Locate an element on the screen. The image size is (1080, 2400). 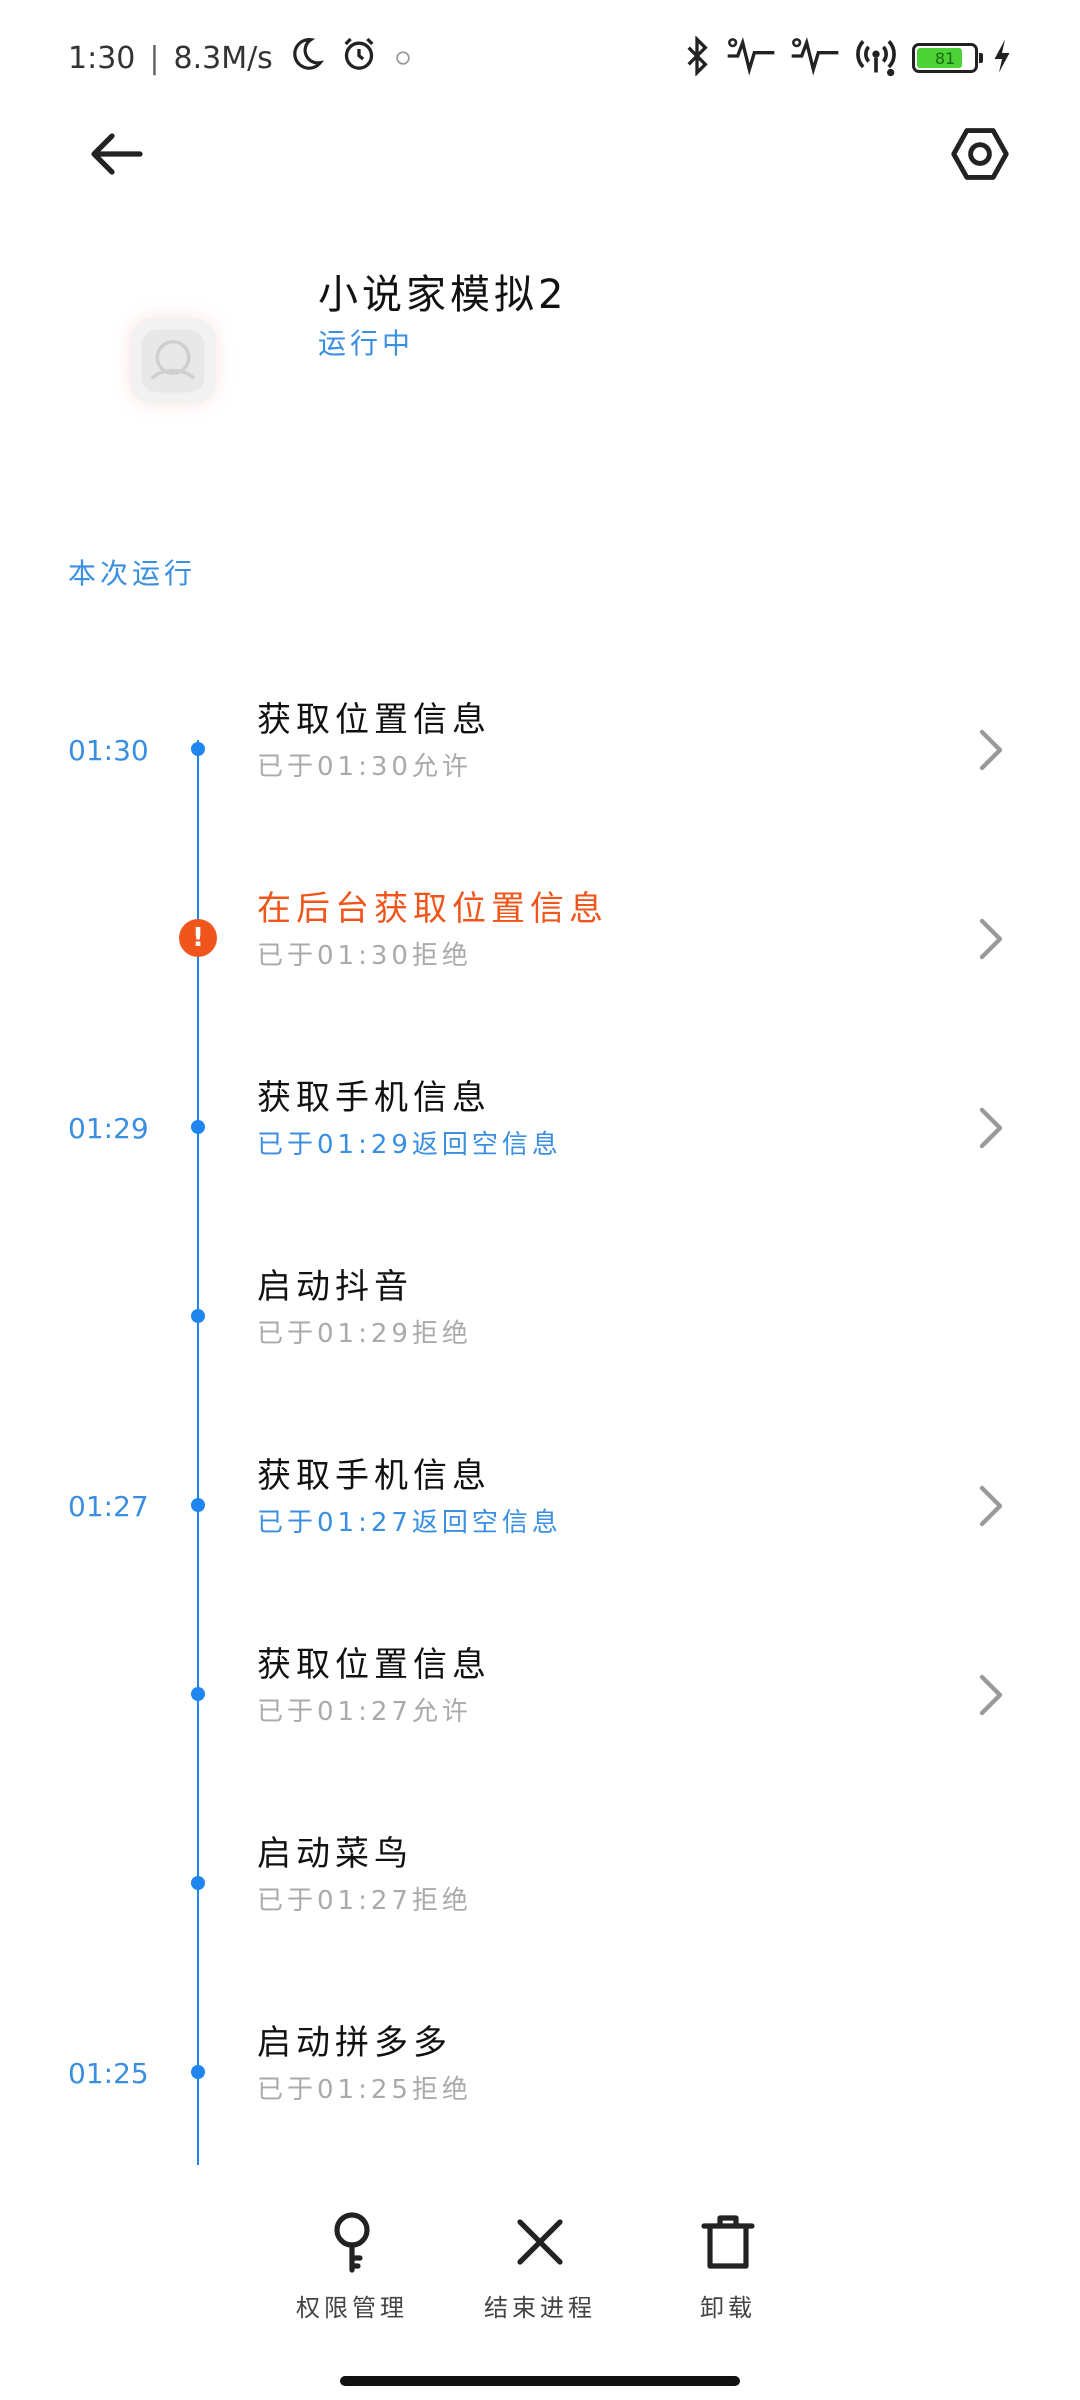
timeline-item-title: 启动抖音 is located at coordinates (335, 1287).